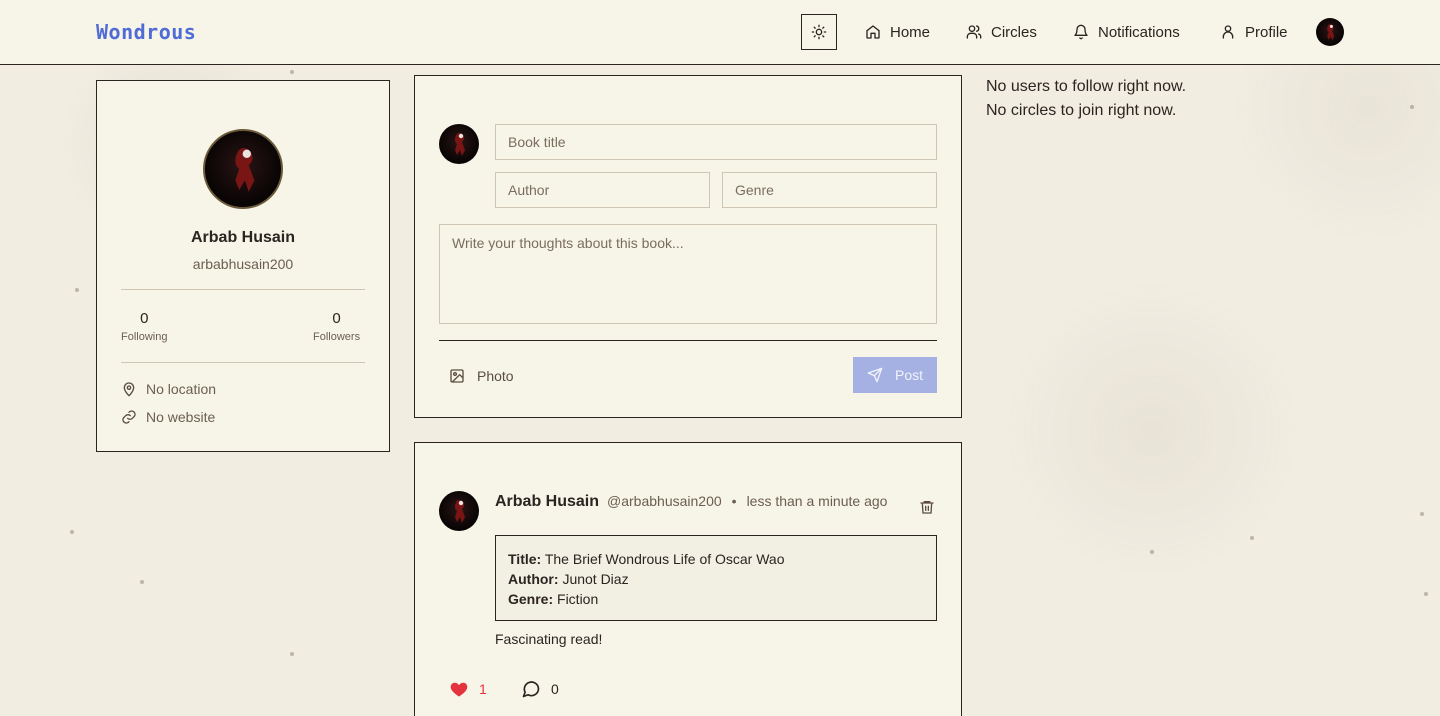  I want to click on book-author-row: Author: Junot Diaz, so click(716, 579).